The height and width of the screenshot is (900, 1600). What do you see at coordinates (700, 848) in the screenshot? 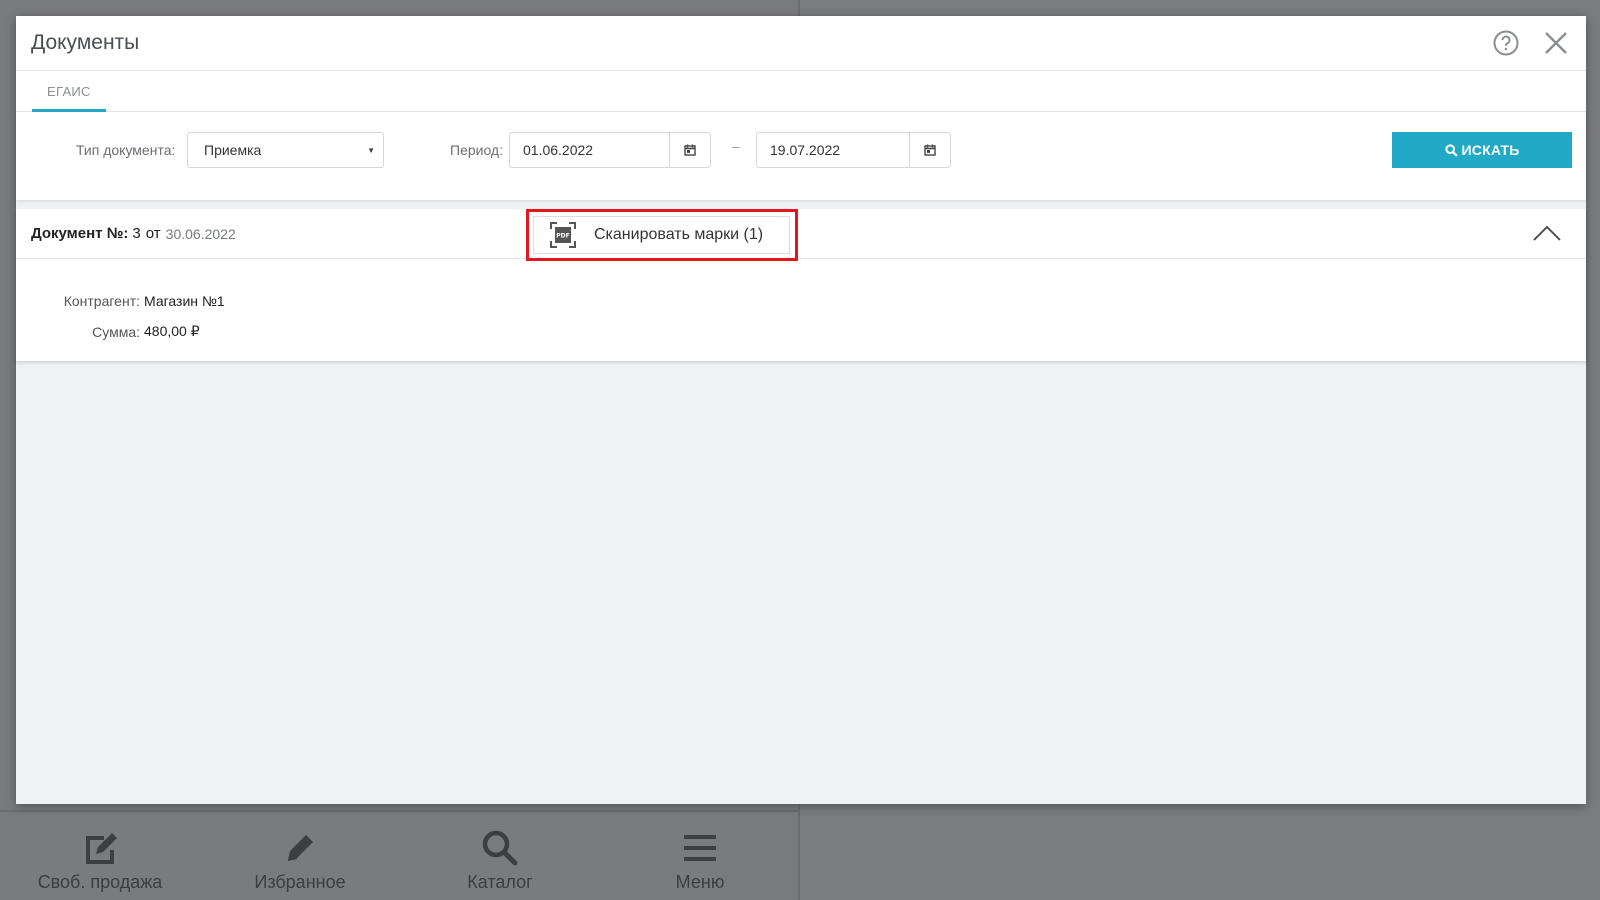
I see `menu-icon` at bounding box center [700, 848].